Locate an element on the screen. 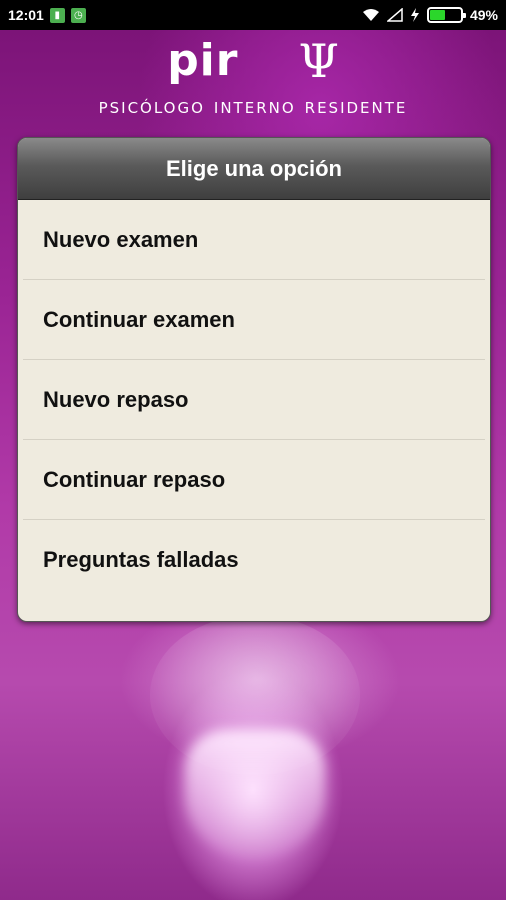 Image resolution: width=506 pixels, height=900 pixels. option-continuar-repaso: Continuar repaso is located at coordinates (254, 480).